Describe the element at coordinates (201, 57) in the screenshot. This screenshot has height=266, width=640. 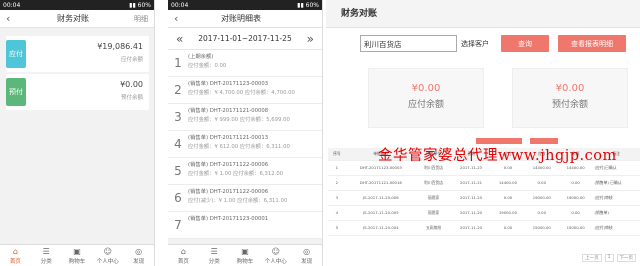
I see `item-title: (上期余额)` at that location.